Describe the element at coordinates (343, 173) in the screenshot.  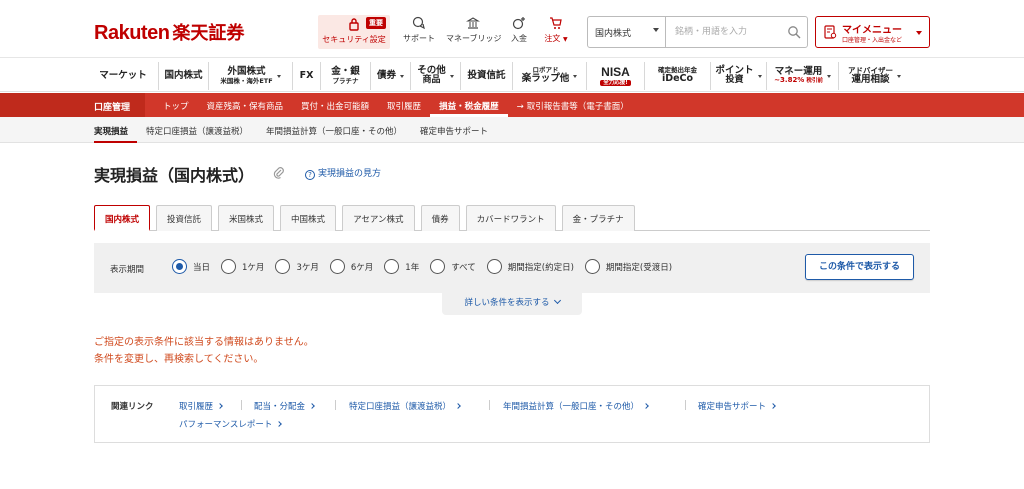
I see `help-link: ? 実現損益の見方` at that location.